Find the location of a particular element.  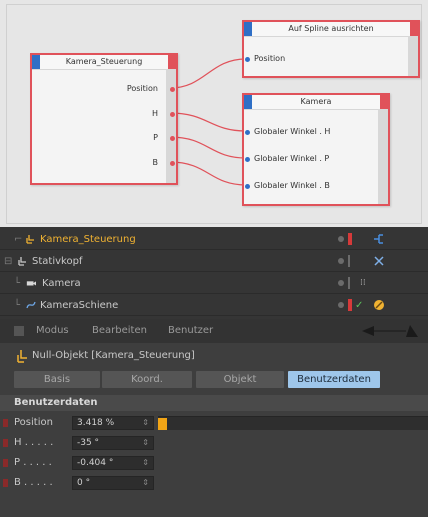

node-title: Auf Spline ausrichten is located at coordinates (331, 28).